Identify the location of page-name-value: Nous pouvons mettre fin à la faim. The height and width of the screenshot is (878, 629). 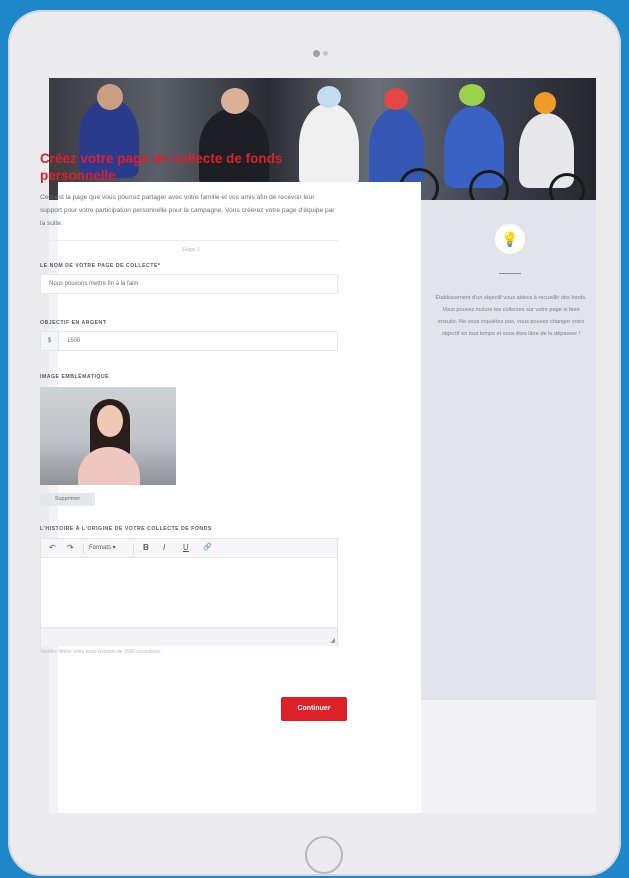
(94, 284).